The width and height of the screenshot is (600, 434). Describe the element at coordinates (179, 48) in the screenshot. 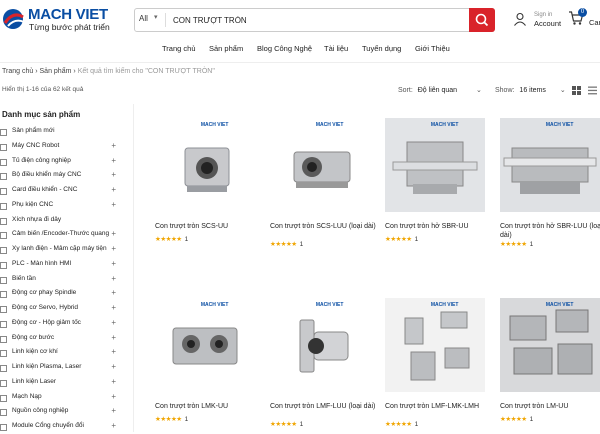

I see `nav-home: Trang chủ` at that location.